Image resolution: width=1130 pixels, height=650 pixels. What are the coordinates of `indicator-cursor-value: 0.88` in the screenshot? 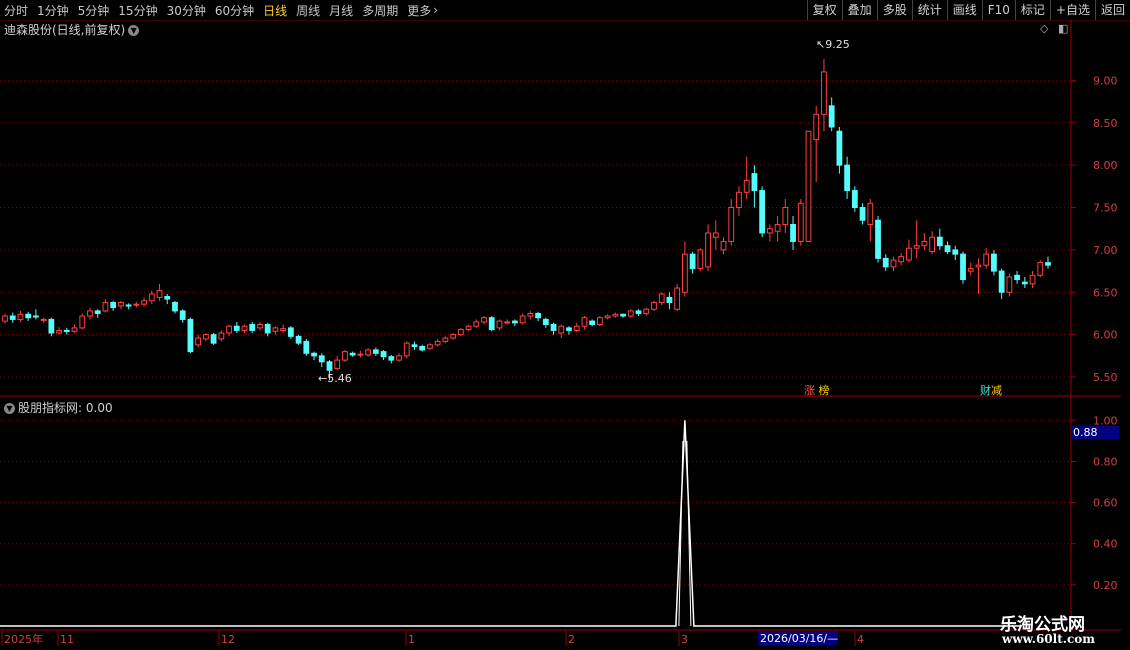 It's located at (1095, 432).